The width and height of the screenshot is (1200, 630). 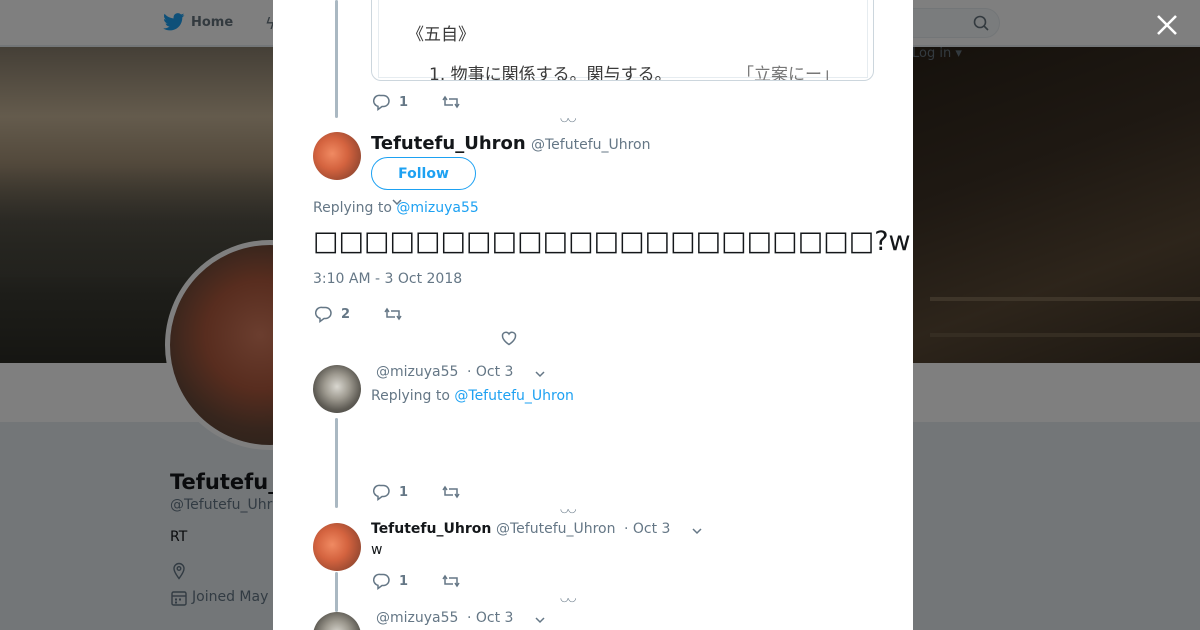 What do you see at coordinates (448, 143) in the screenshot?
I see `tweet-author-name: Tefutefu_Uhron` at bounding box center [448, 143].